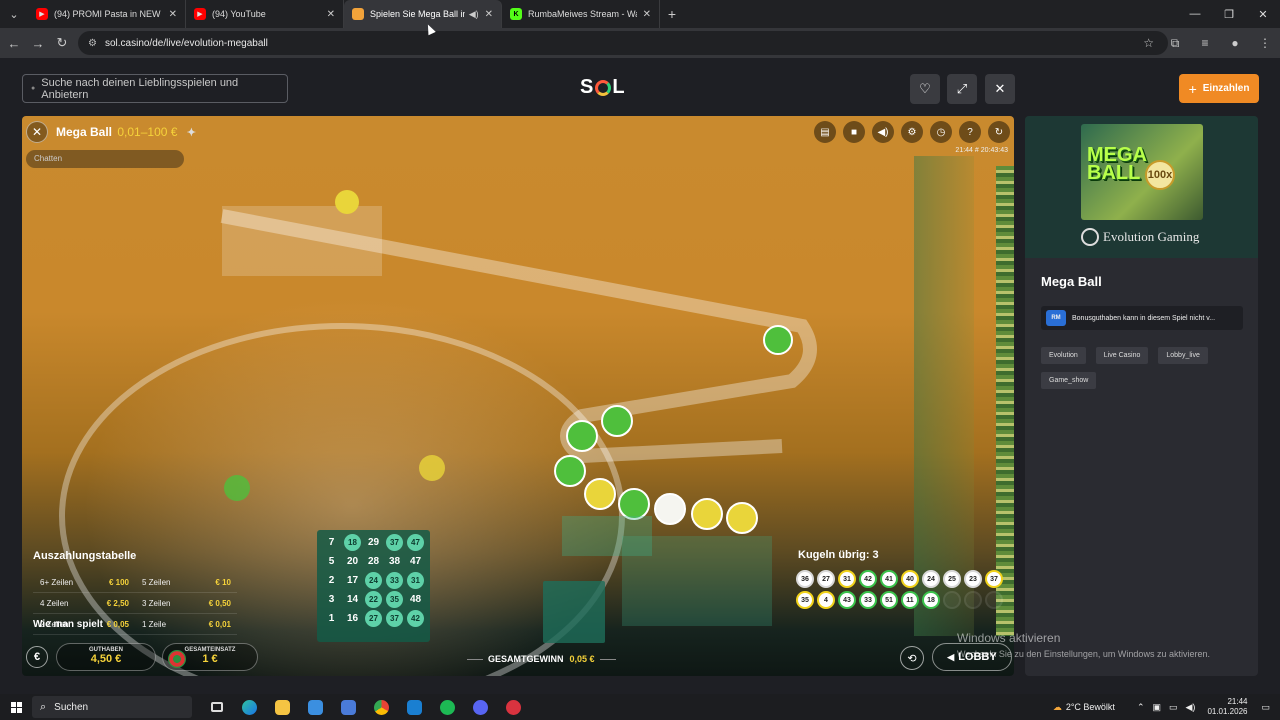  What do you see at coordinates (135, 603) in the screenshot?
I see `paytable-row: 4 Zeilen € 2,50 3 Zeilen € 0,50` at bounding box center [135, 603].